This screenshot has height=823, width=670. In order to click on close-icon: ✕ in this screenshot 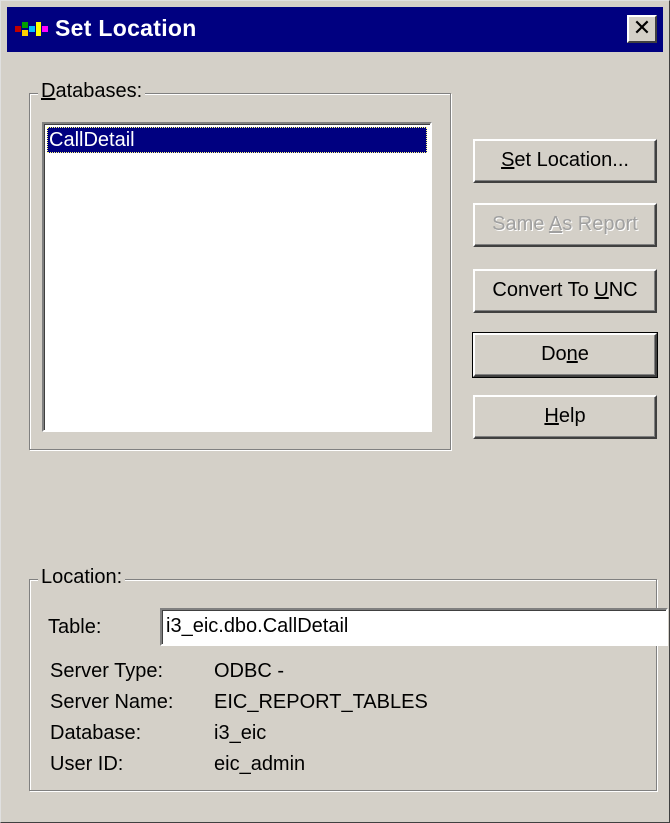, I will do `click(642, 27)`.